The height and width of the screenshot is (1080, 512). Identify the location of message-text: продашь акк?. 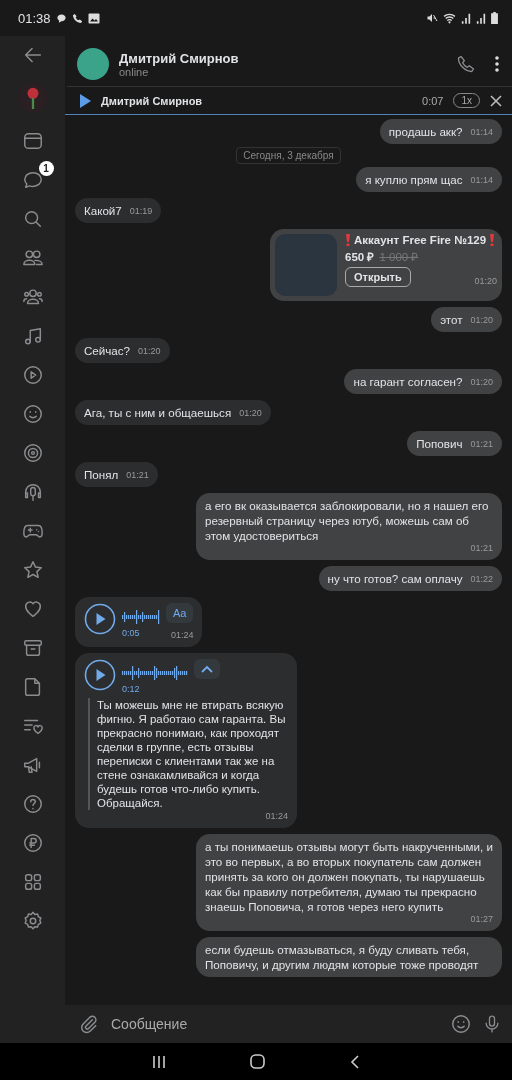
(425, 131).